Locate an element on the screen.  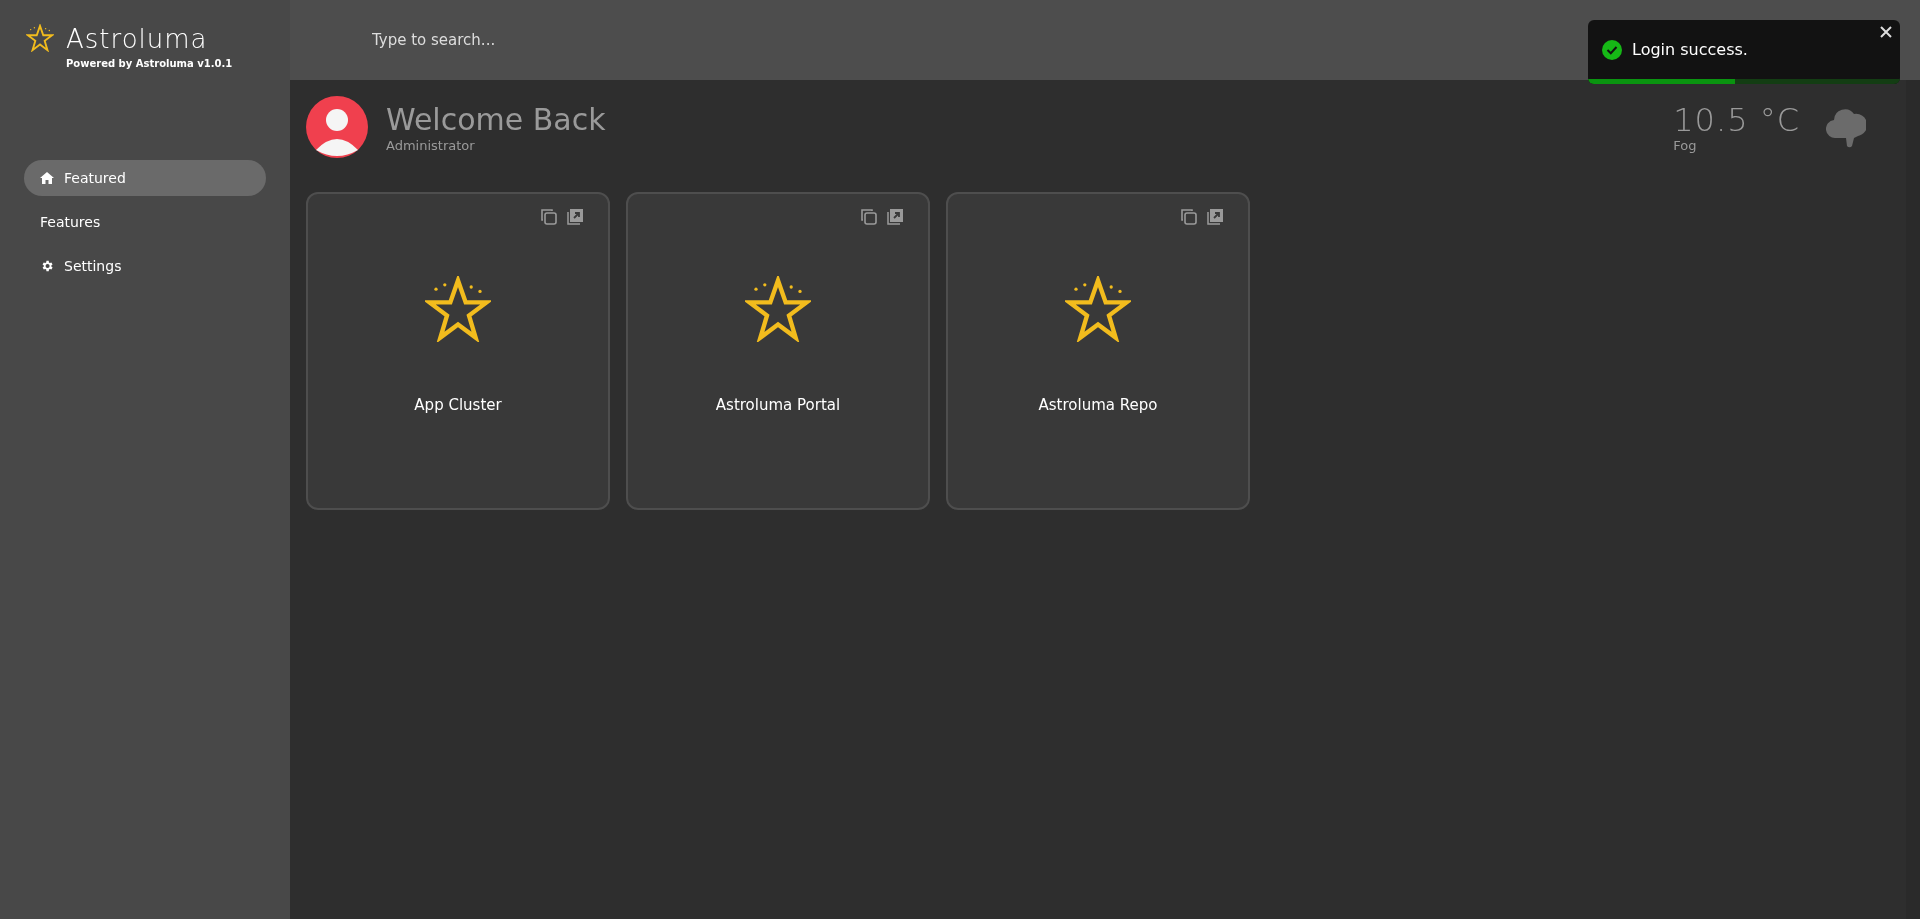
settings-icon is located at coordinates (47, 266).